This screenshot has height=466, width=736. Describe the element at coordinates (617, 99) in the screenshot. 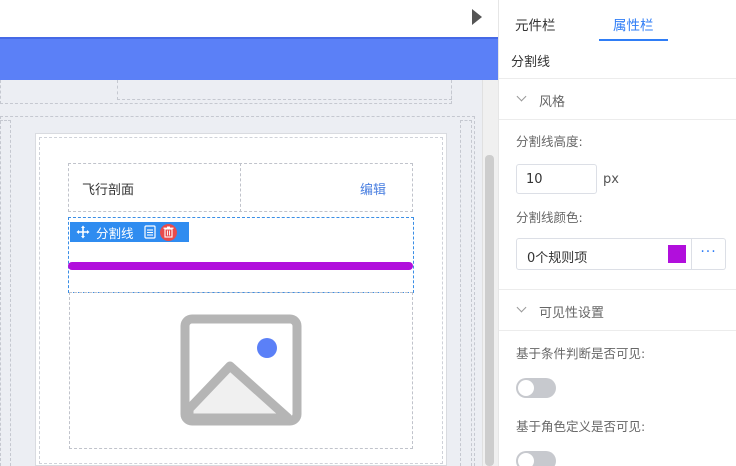

I see `section-style-header: 风格` at that location.